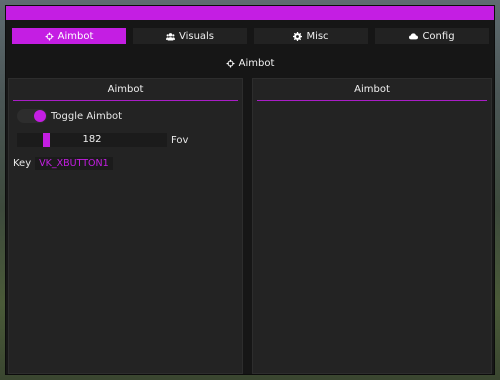  I want to click on section-title: Aimbot, so click(250, 63).